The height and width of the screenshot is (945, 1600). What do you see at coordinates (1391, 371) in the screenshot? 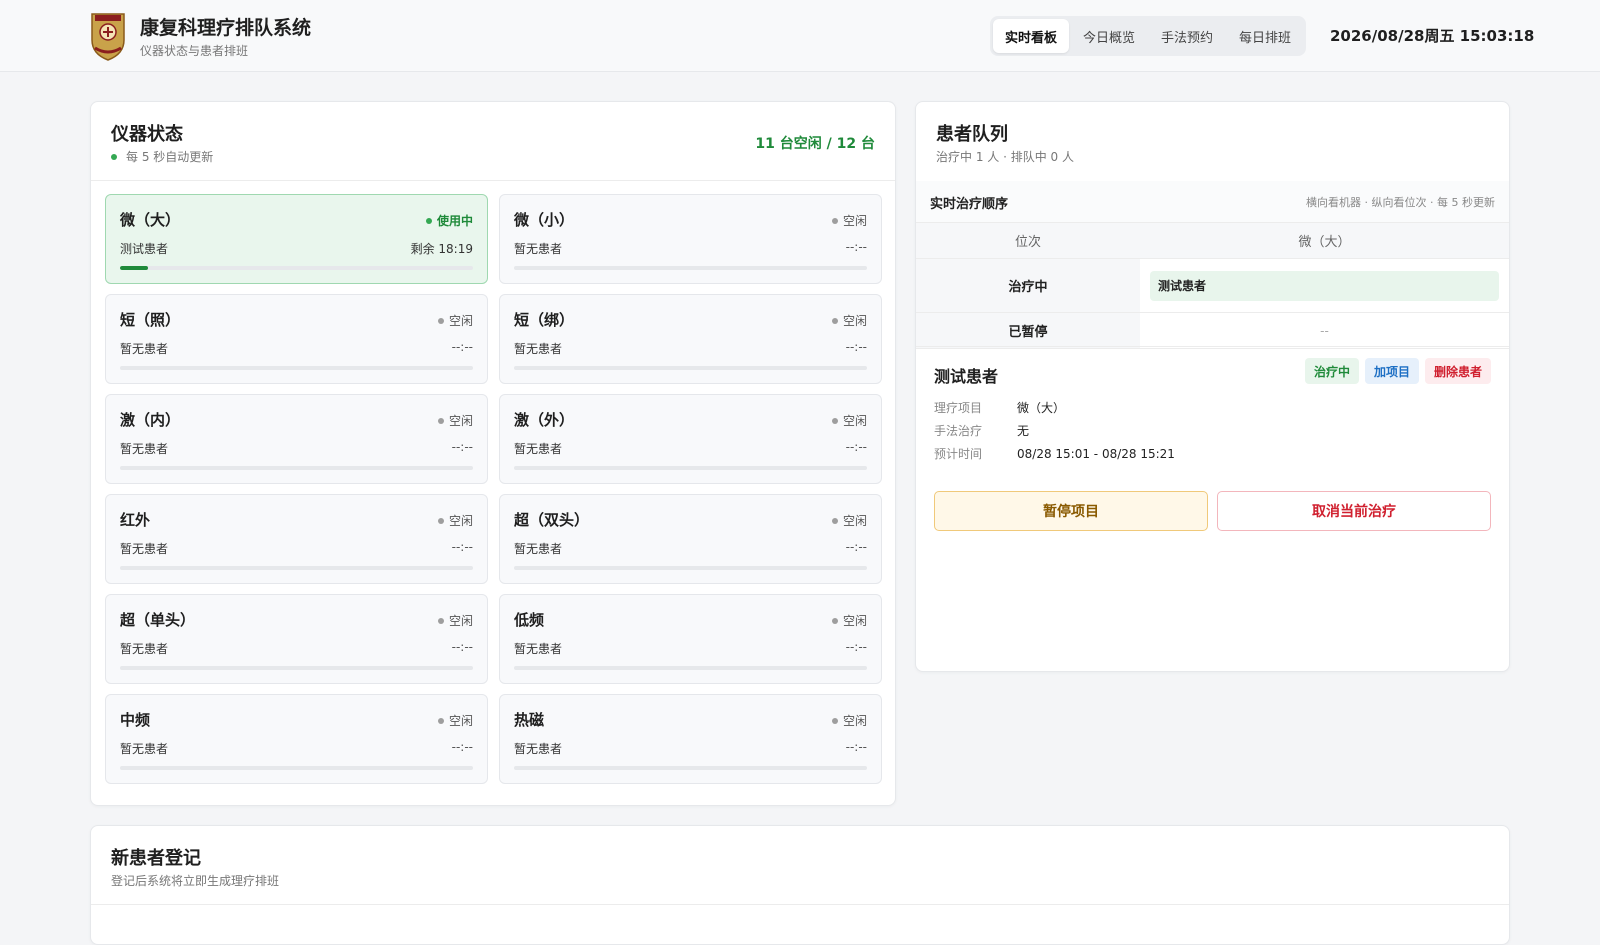
I see `add-item-button: 加项目` at bounding box center [1391, 371].